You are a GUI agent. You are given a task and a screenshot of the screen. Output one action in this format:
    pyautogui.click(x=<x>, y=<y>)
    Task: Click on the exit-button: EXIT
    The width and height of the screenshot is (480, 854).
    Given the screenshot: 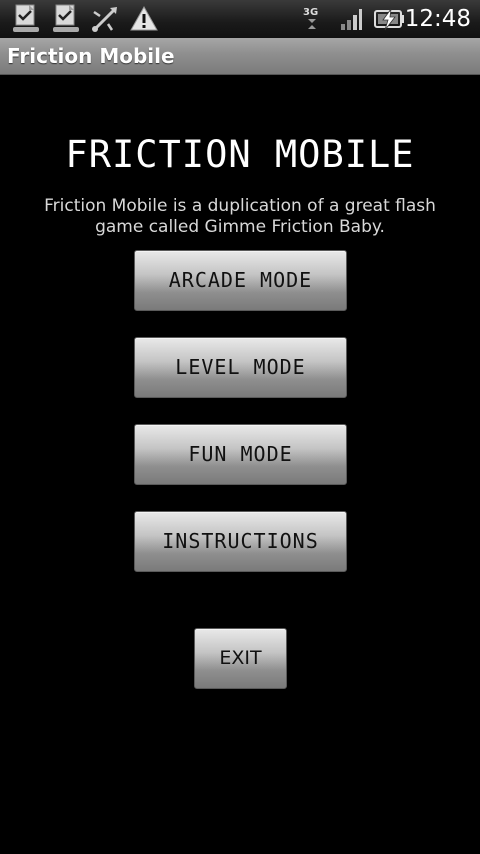 What is the action you would take?
    pyautogui.click(x=240, y=658)
    